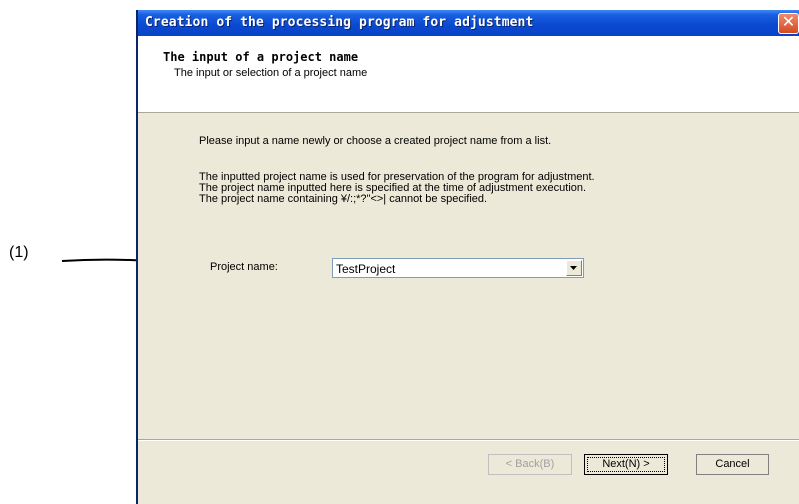  I want to click on step-title: The input of a project name, so click(261, 57).